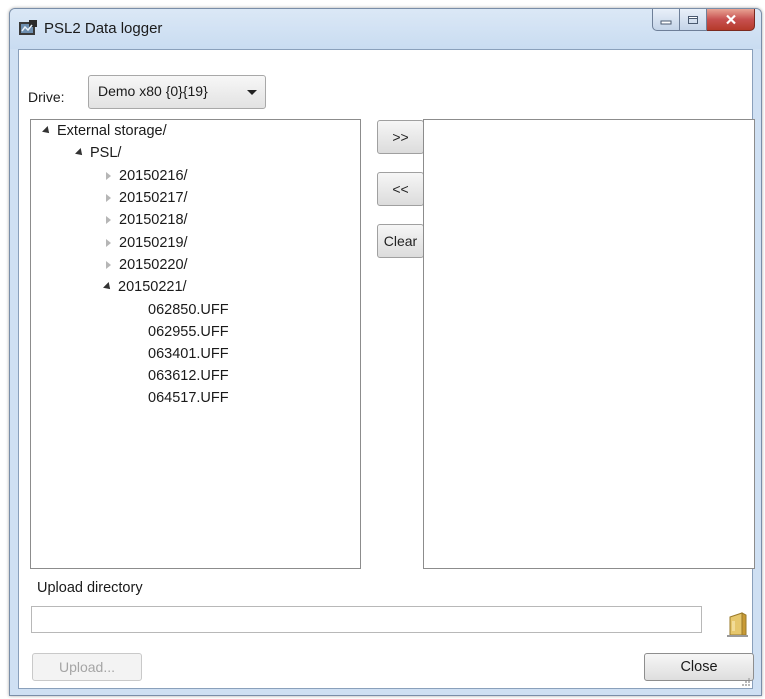 This screenshot has height=699, width=765. I want to click on tree-file-label: 063401.UFF, so click(188, 354).